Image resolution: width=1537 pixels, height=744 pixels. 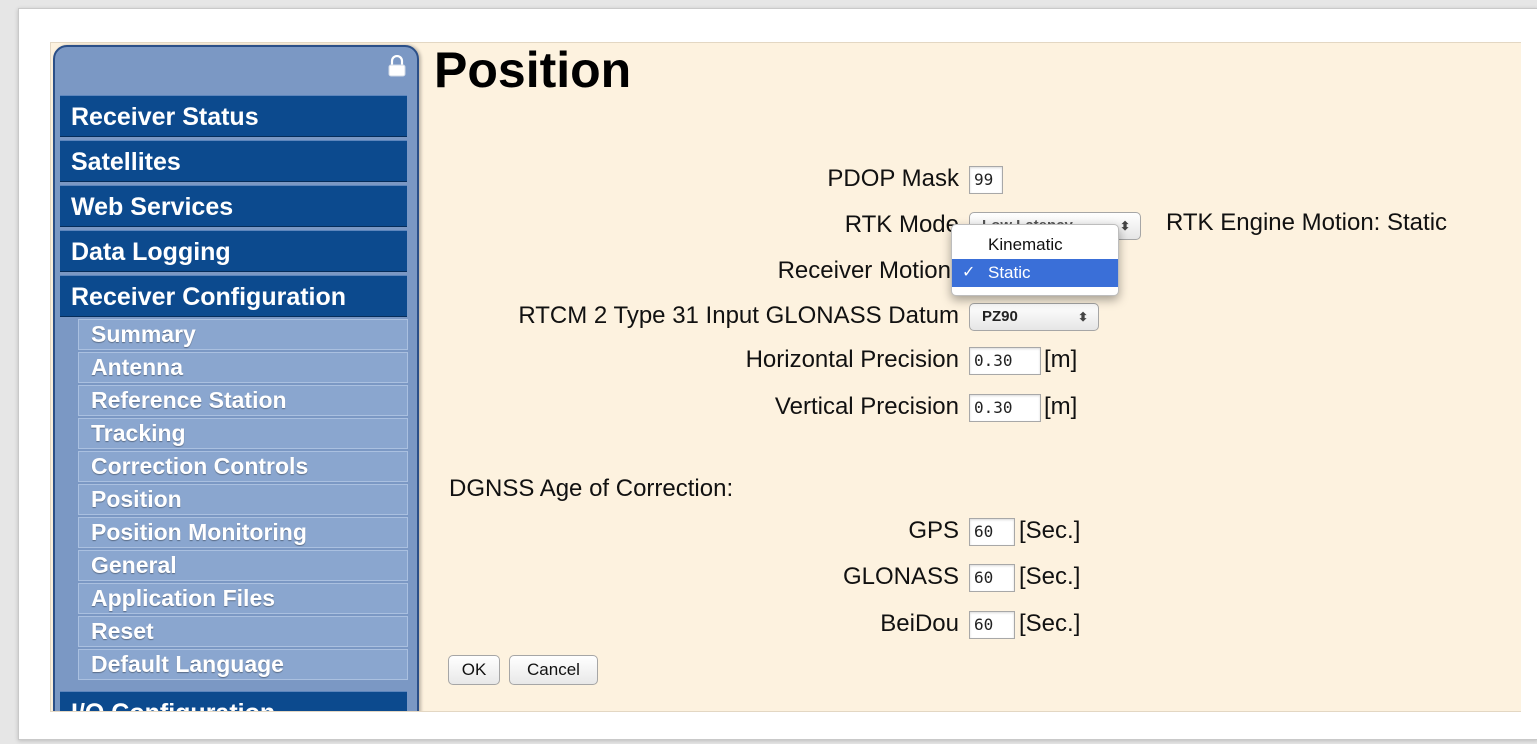 I want to click on vertical-precision-unit: [m], so click(x=1061, y=406).